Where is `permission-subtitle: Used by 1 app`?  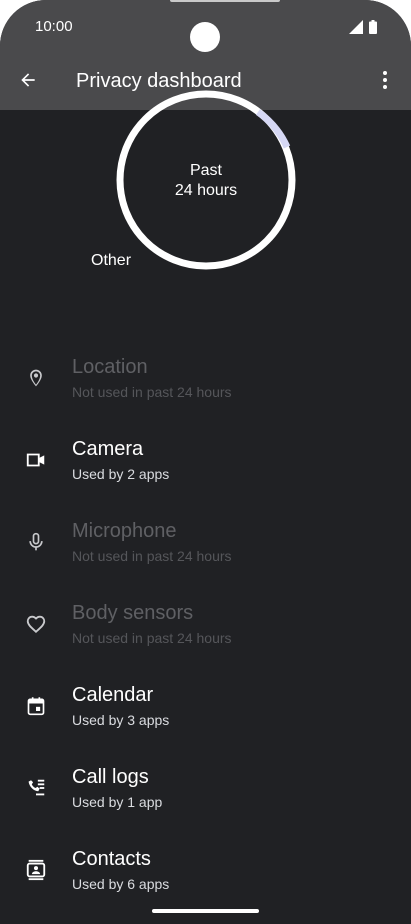 permission-subtitle: Used by 1 app is located at coordinates (117, 802).